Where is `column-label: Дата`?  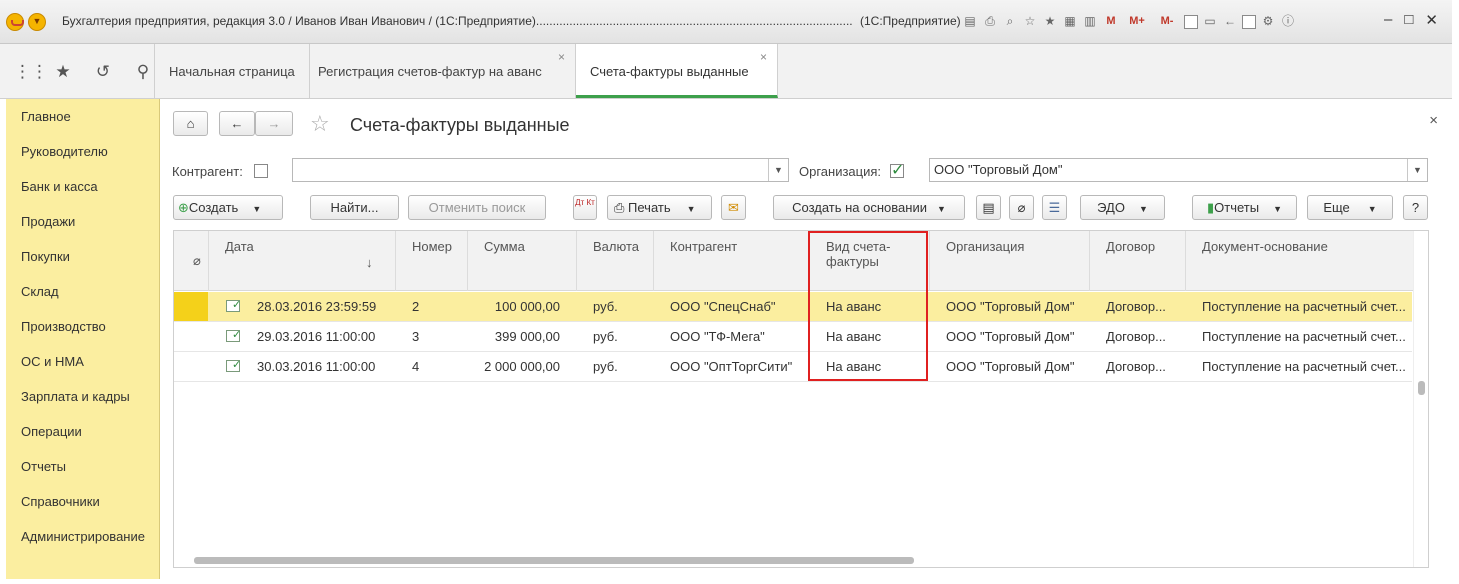
column-label: Дата is located at coordinates (239, 246).